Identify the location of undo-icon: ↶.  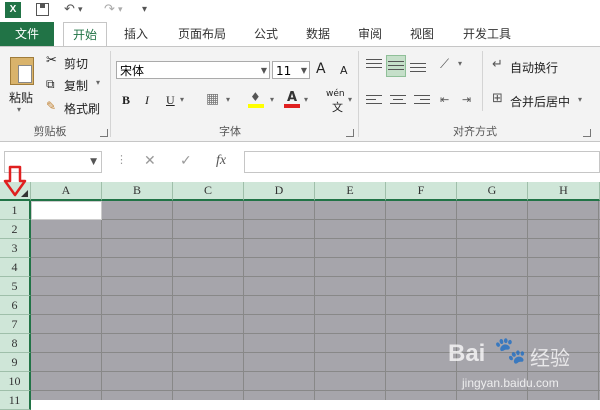
(69, 10).